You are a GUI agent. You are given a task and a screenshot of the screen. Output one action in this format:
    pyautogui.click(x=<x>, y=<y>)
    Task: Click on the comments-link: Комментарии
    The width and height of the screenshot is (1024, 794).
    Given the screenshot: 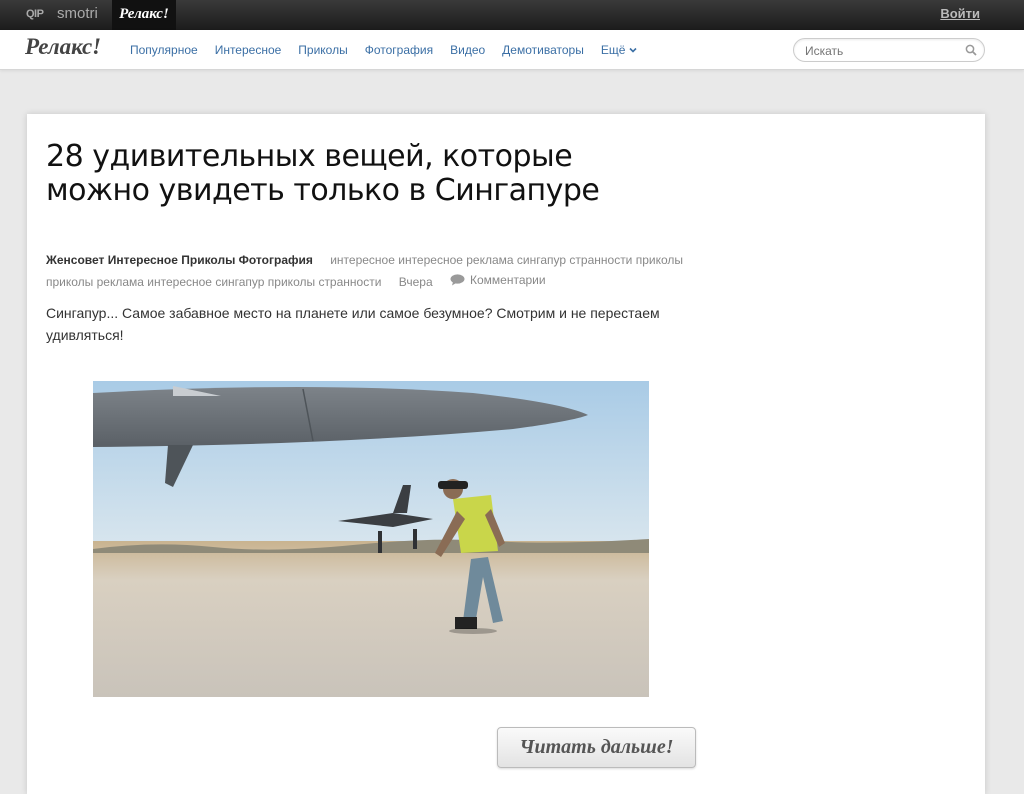 What is the action you would take?
    pyautogui.click(x=498, y=280)
    